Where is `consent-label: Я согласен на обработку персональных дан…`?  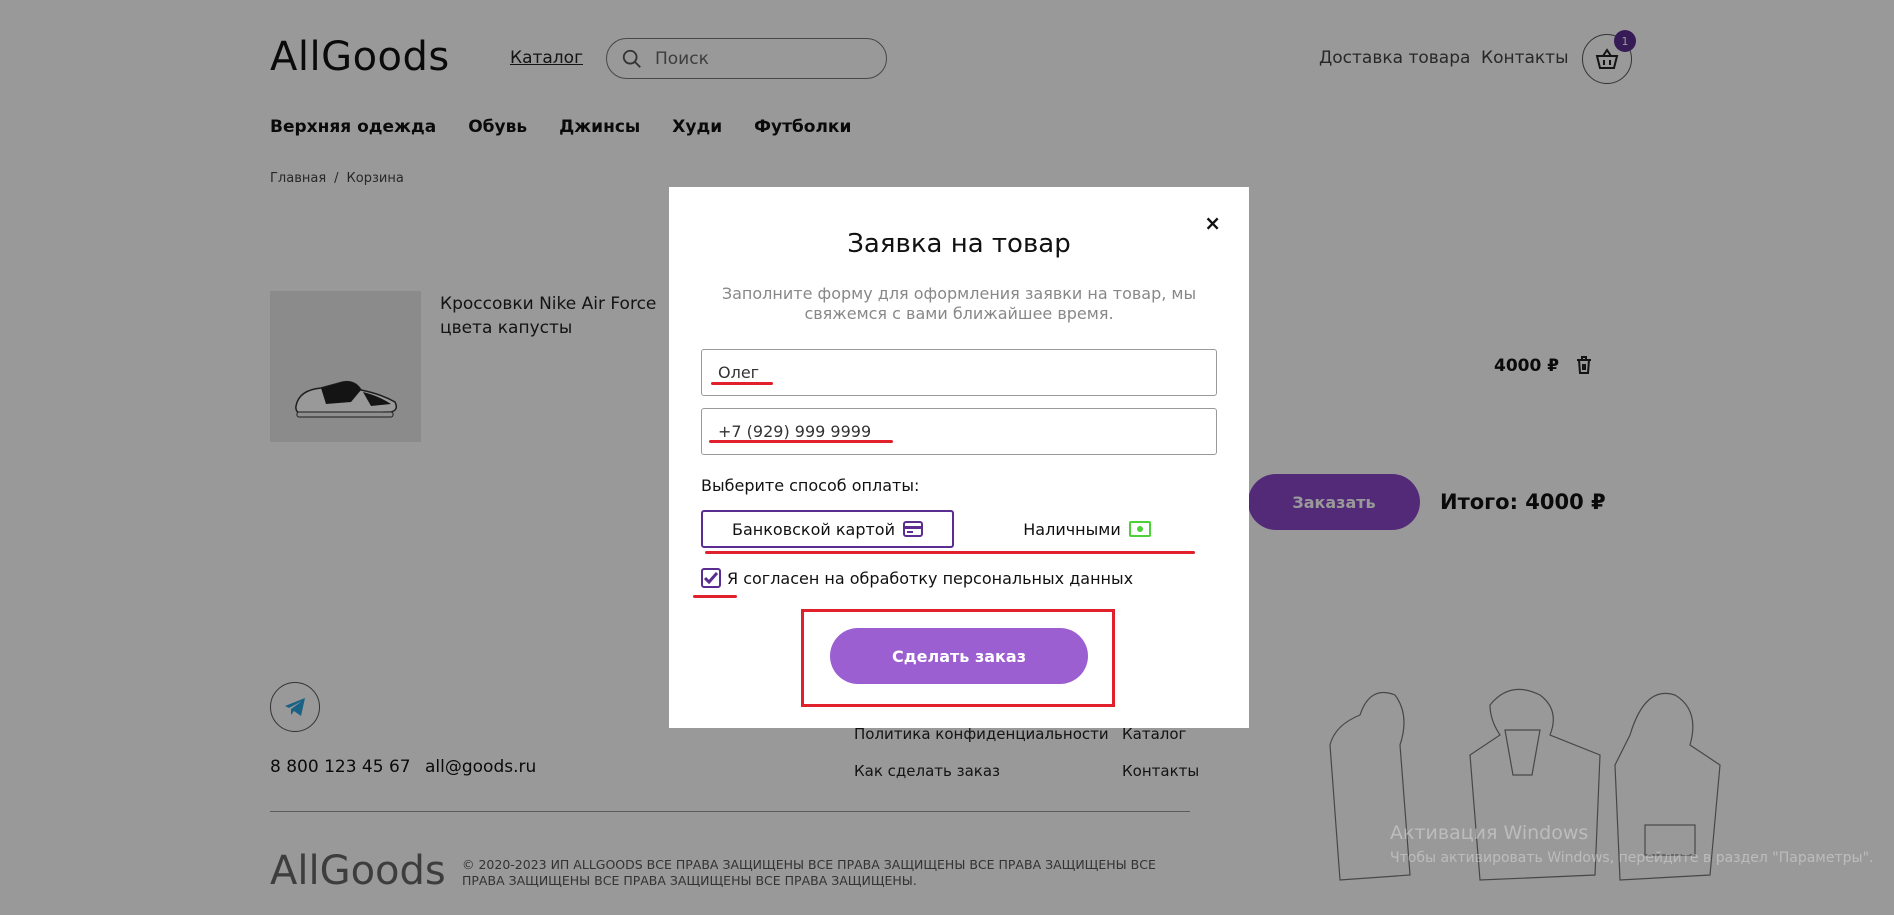 consent-label: Я согласен на обработку персональных дан… is located at coordinates (930, 578).